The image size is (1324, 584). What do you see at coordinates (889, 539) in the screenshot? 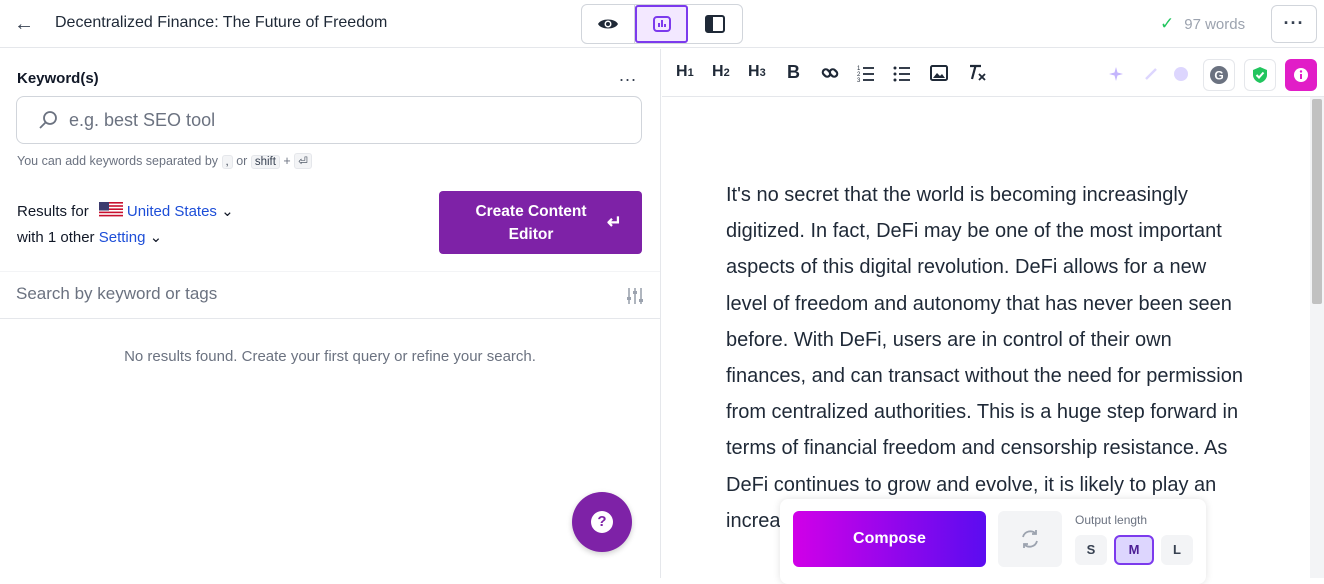
I see `compose-button: Compose` at bounding box center [889, 539].